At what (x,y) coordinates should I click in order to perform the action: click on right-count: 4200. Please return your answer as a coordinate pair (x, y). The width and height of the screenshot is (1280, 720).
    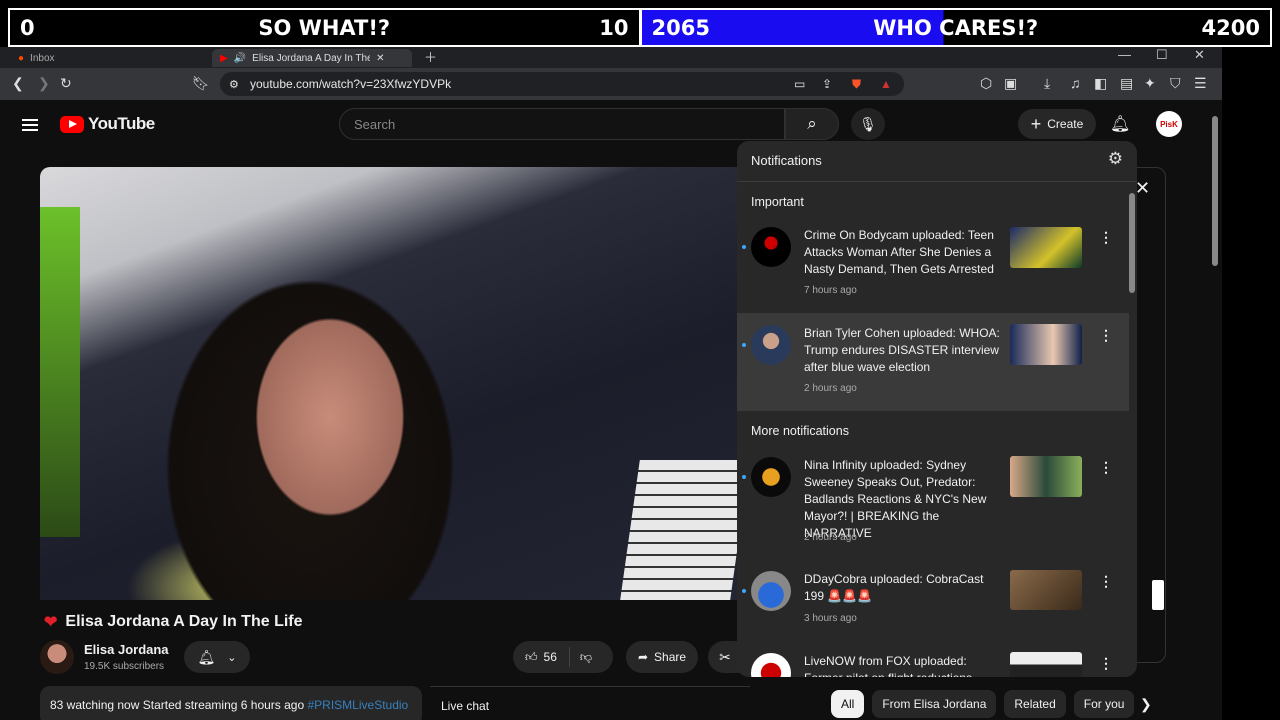
    Looking at the image, I should click on (1230, 27).